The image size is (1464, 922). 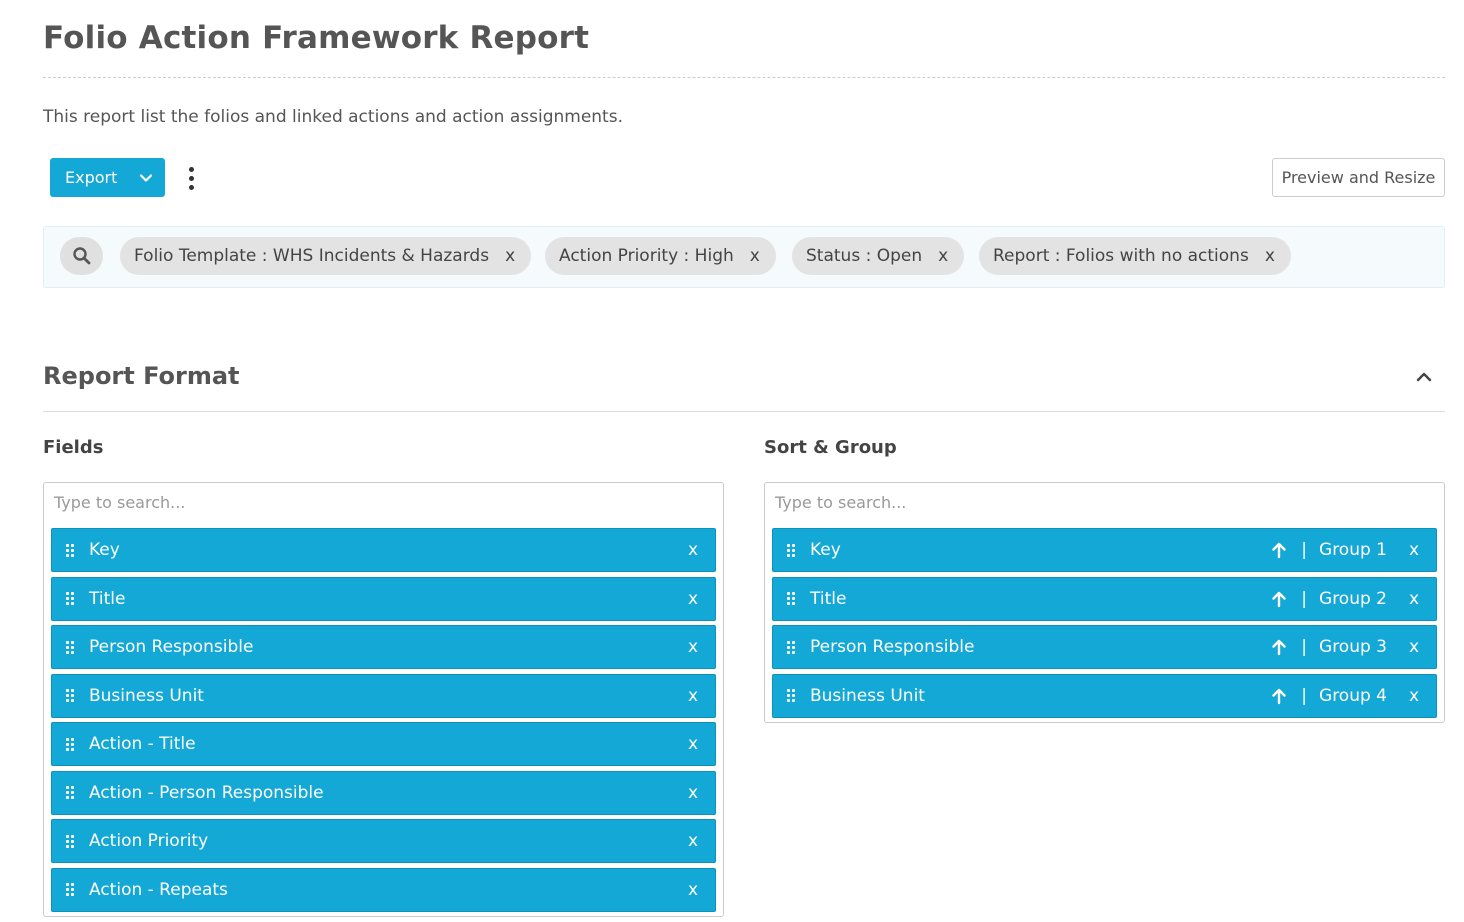 What do you see at coordinates (104, 550) in the screenshot?
I see `field-item-label: Key` at bounding box center [104, 550].